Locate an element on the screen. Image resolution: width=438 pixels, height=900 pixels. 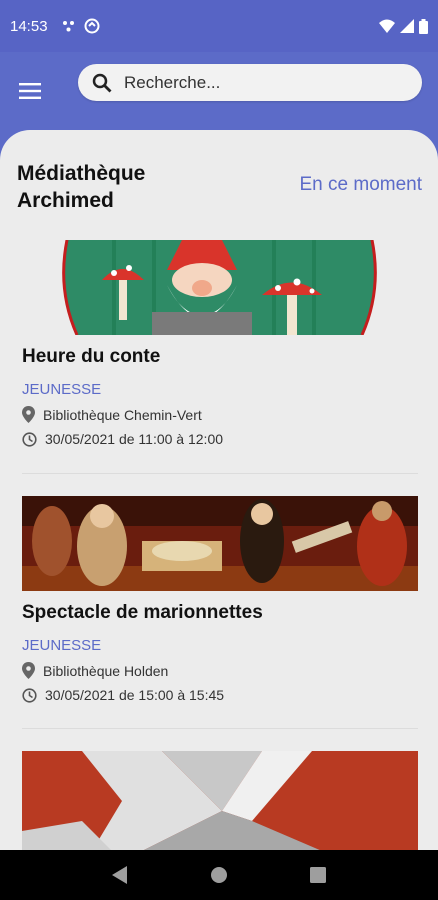
status-time: 14:53 is located at coordinates (29, 26).